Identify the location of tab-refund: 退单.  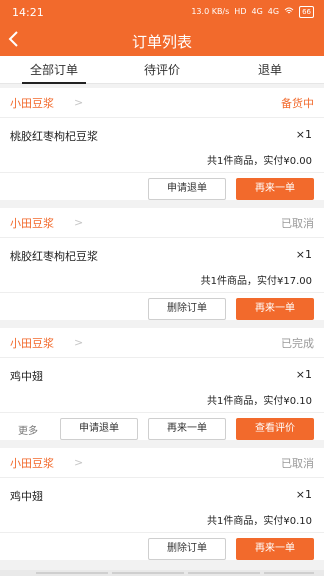
(270, 70).